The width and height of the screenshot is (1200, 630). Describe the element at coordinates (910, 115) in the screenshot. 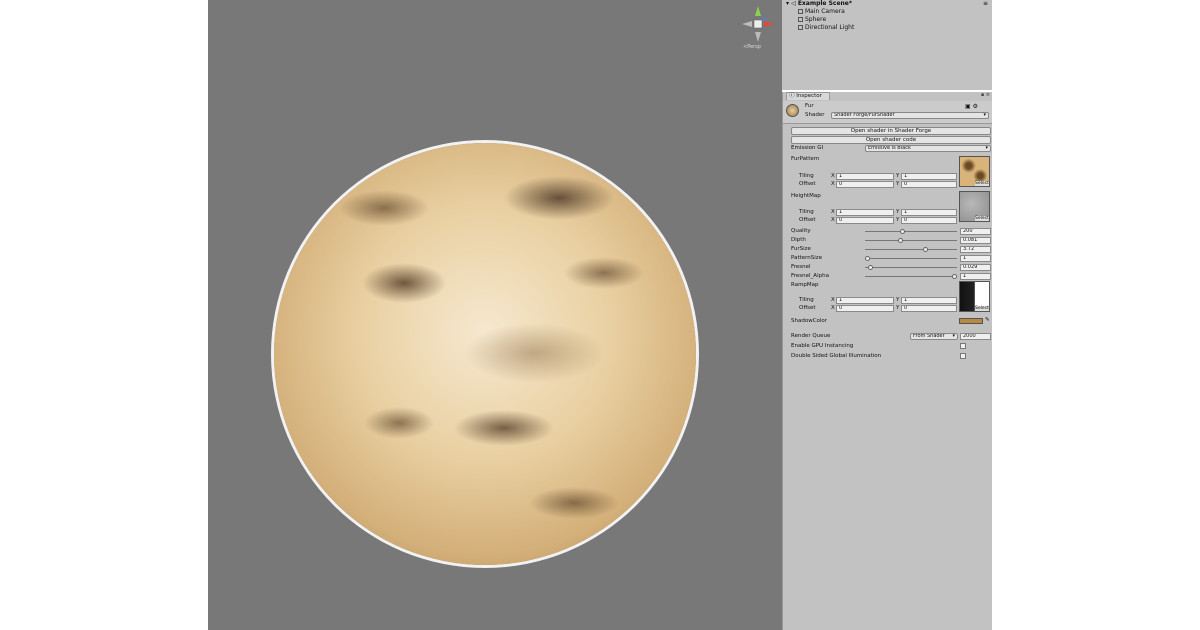

I see `shader-dropdown: Shader Forge/FurShader` at that location.